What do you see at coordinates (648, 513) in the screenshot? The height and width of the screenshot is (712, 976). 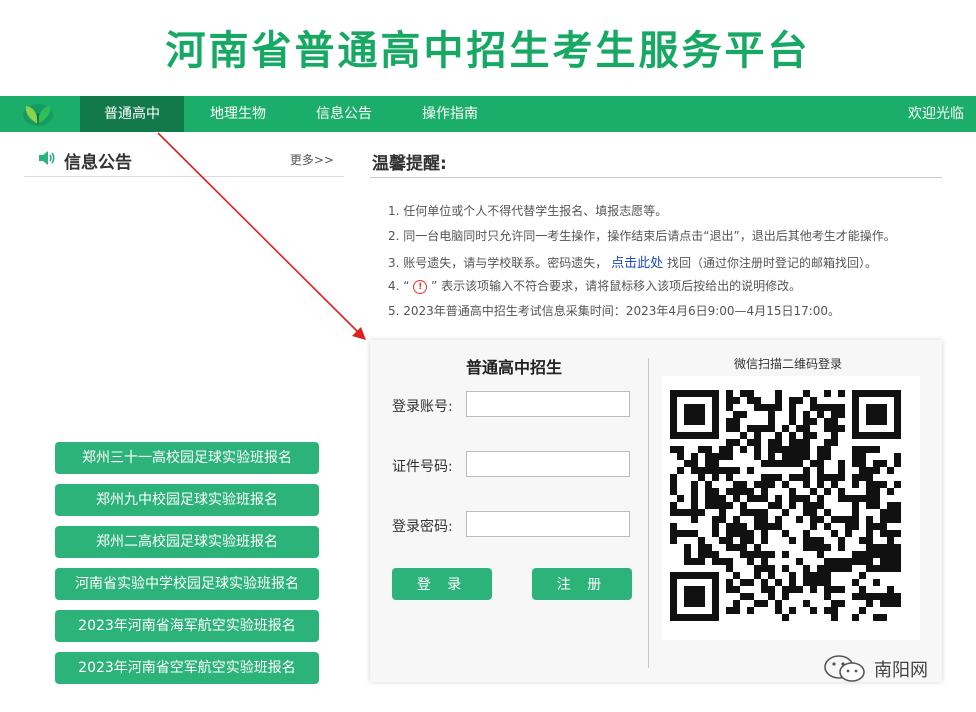 I see `panel-divider` at bounding box center [648, 513].